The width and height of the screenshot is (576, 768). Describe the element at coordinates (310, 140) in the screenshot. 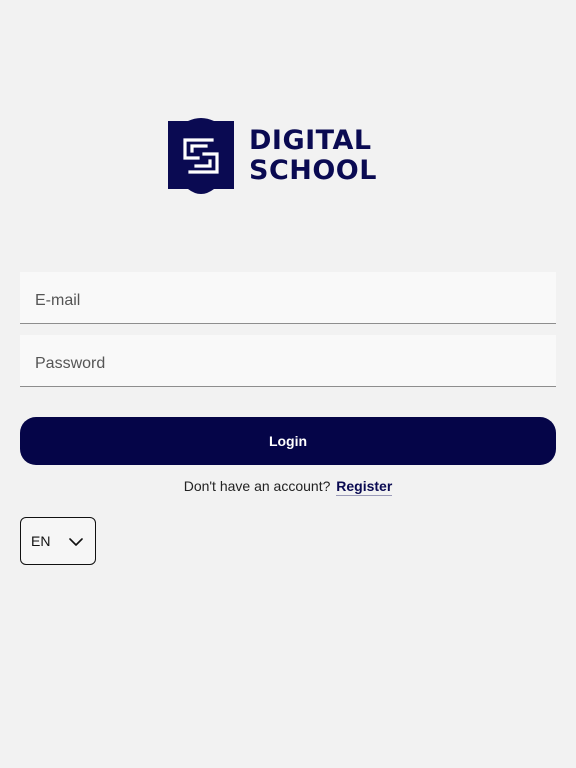

I see `logo-text-line1: DIGITAL` at that location.